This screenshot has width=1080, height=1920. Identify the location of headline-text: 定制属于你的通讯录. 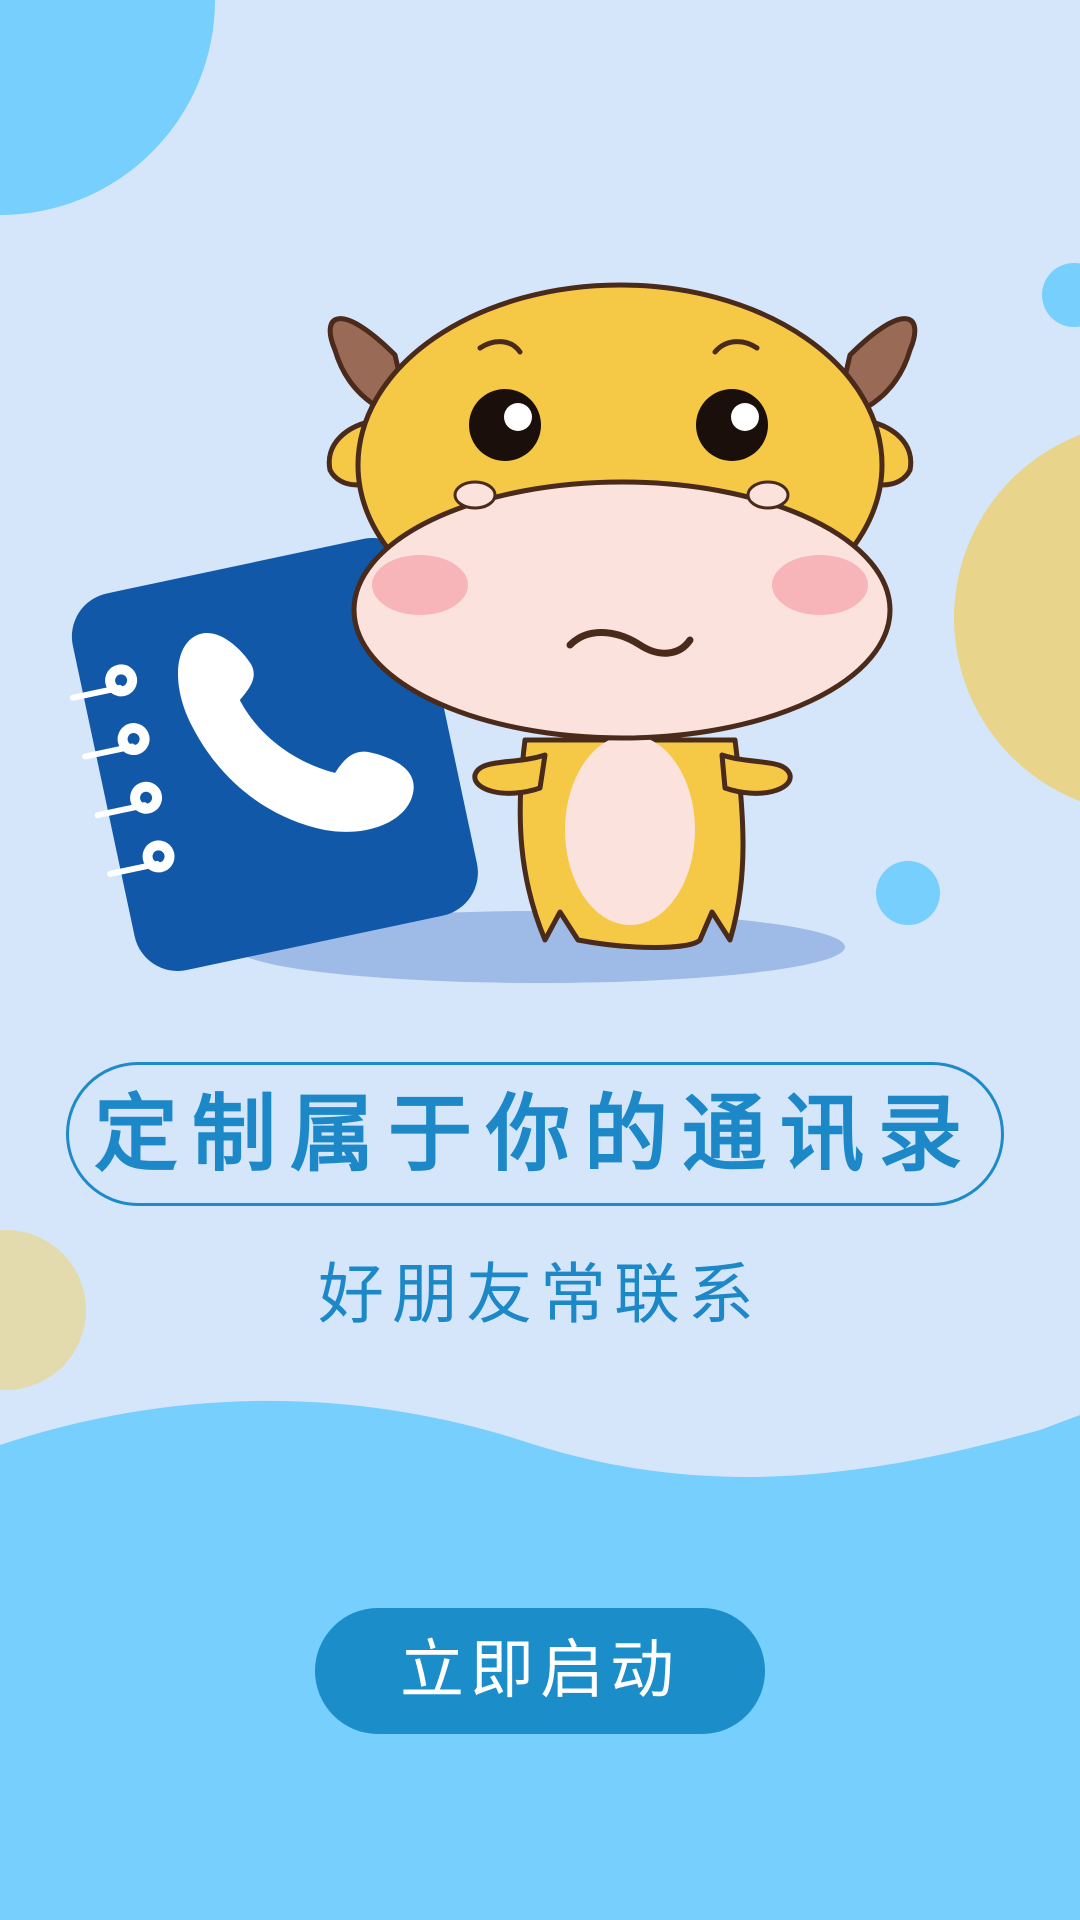
(534, 1134).